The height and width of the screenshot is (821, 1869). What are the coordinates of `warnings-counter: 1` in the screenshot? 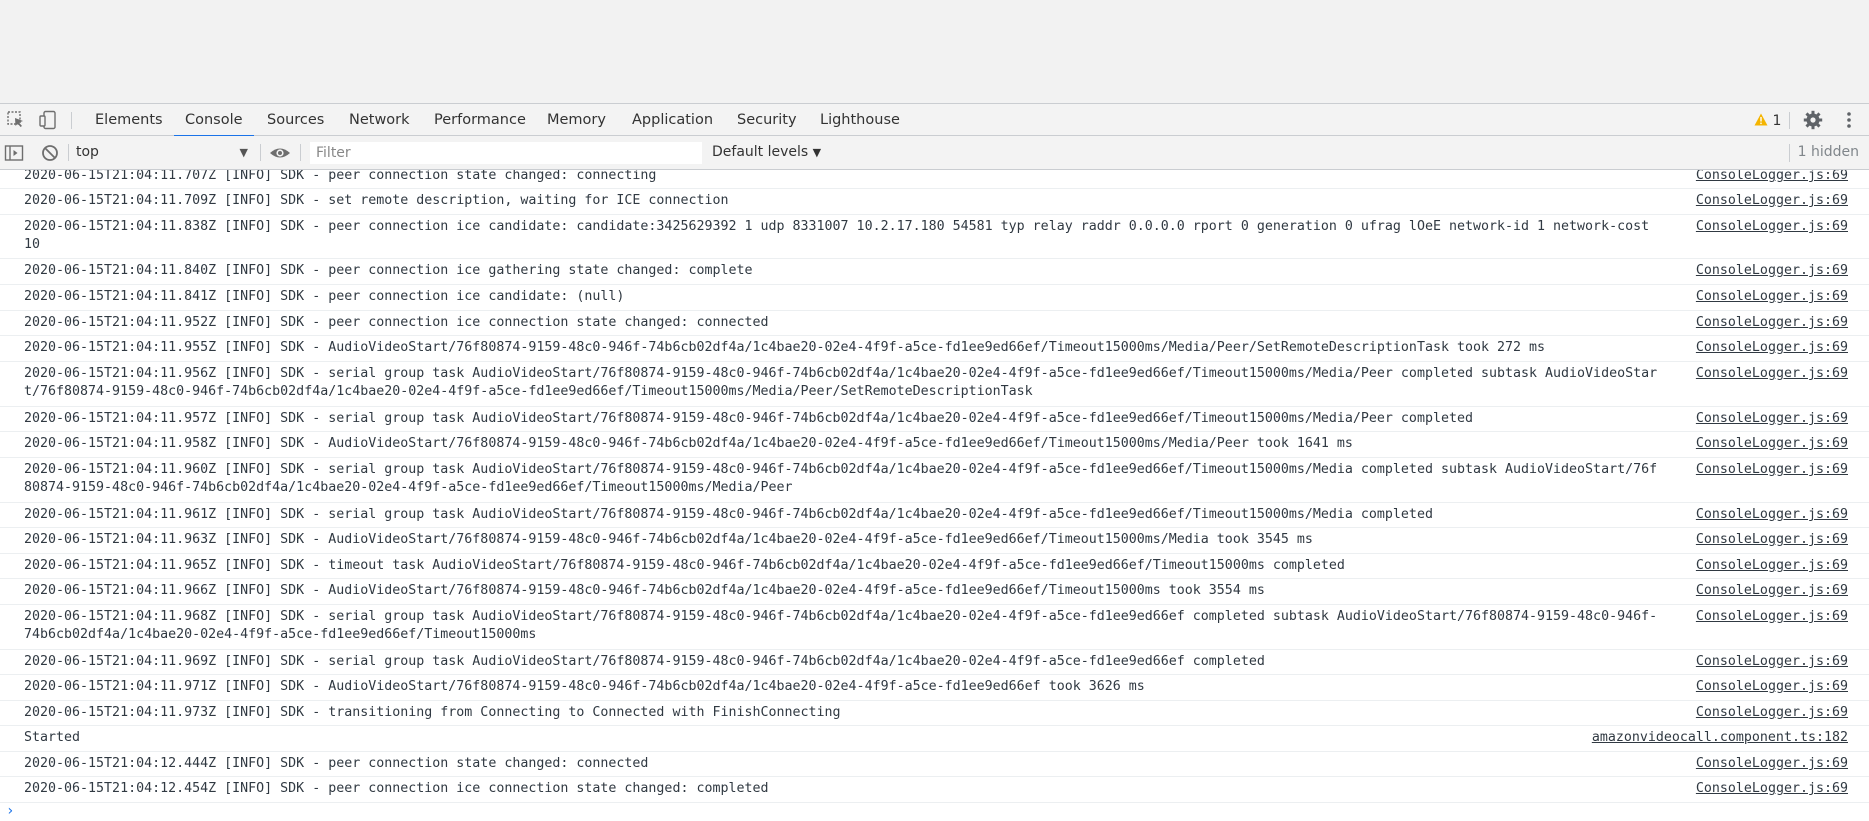 It's located at (1767, 121).